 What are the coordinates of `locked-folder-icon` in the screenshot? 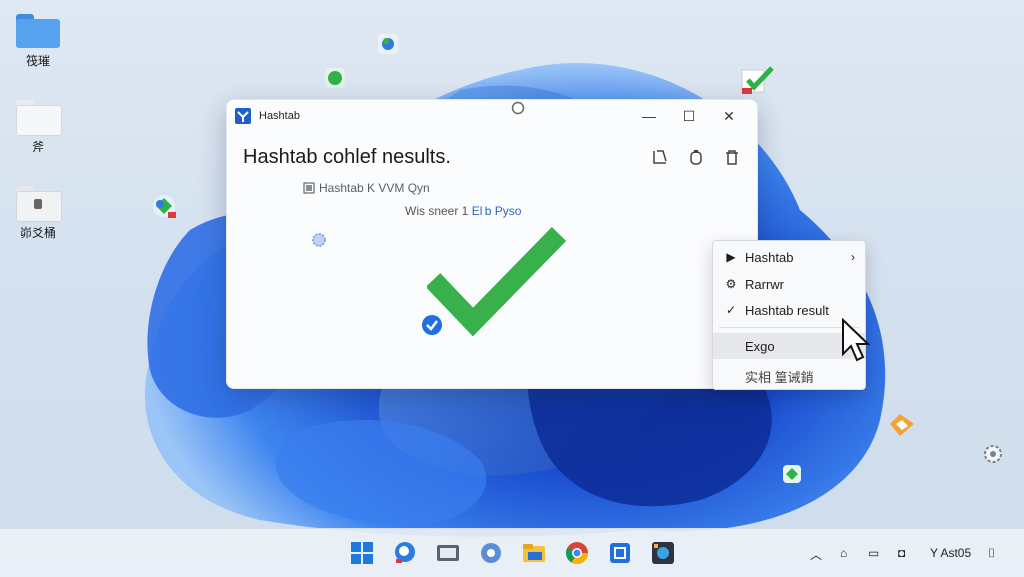 It's located at (39, 204).